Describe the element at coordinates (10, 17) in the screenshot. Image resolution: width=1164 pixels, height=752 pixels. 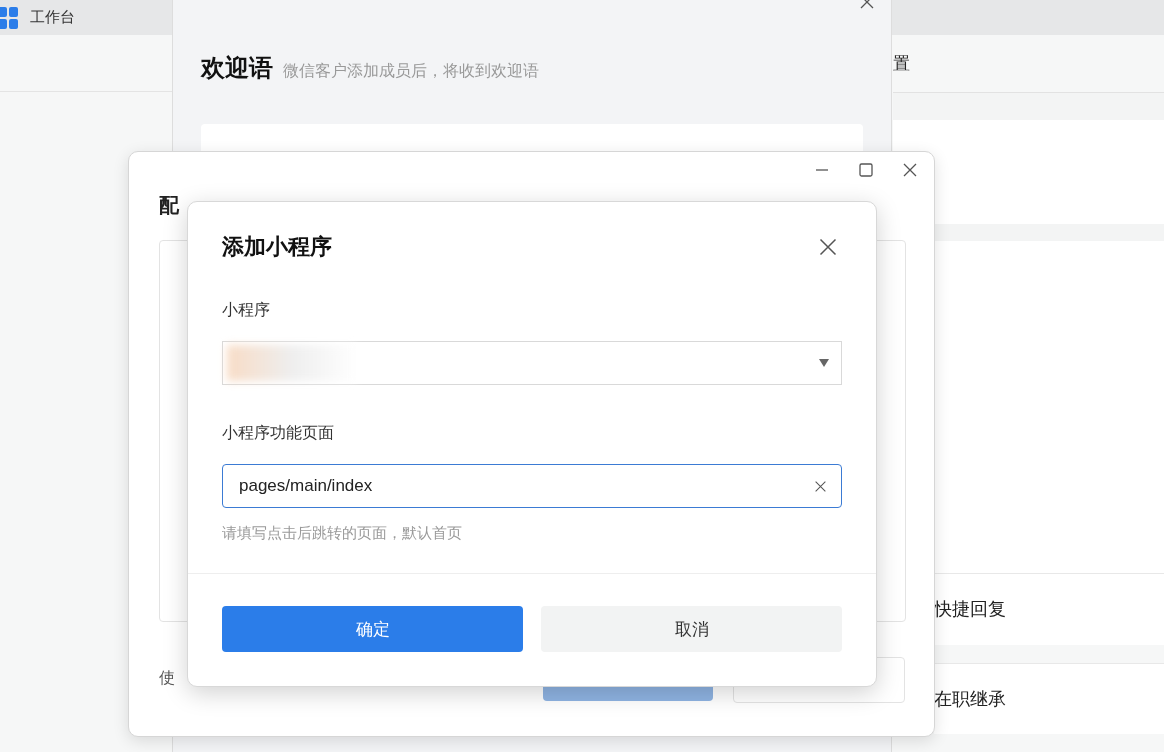
I see `grid-icon` at that location.